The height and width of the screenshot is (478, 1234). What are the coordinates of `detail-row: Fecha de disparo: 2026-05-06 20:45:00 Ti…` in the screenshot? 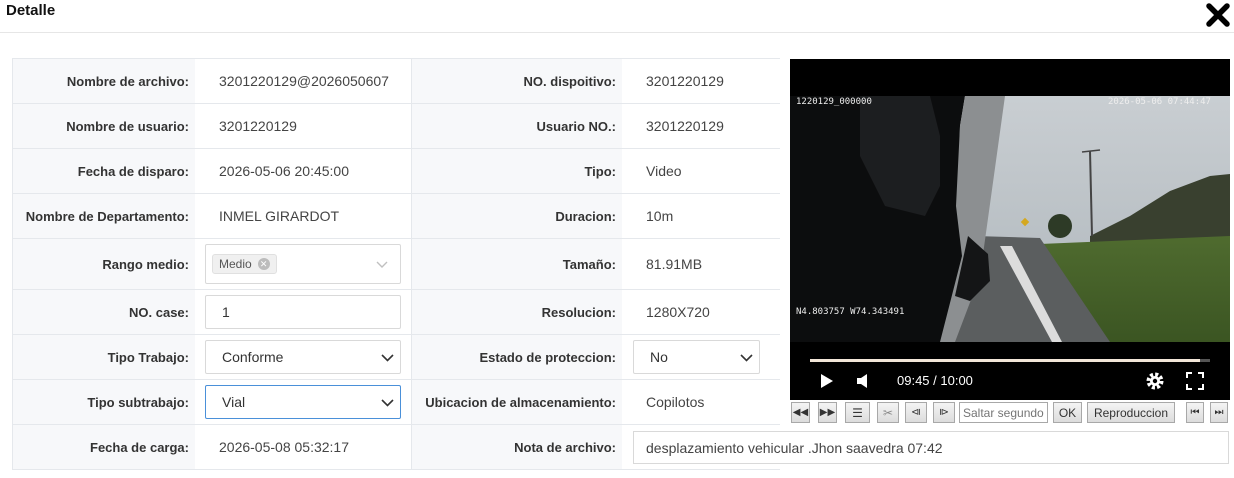 It's located at (396, 171).